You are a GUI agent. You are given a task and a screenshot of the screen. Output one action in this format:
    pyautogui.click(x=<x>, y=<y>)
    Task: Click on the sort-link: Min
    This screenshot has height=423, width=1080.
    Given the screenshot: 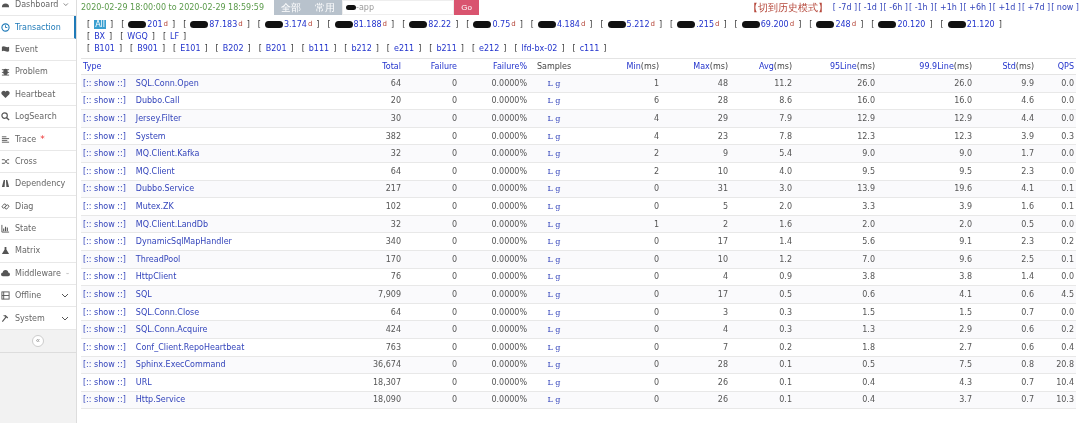 What is the action you would take?
    pyautogui.click(x=633, y=66)
    